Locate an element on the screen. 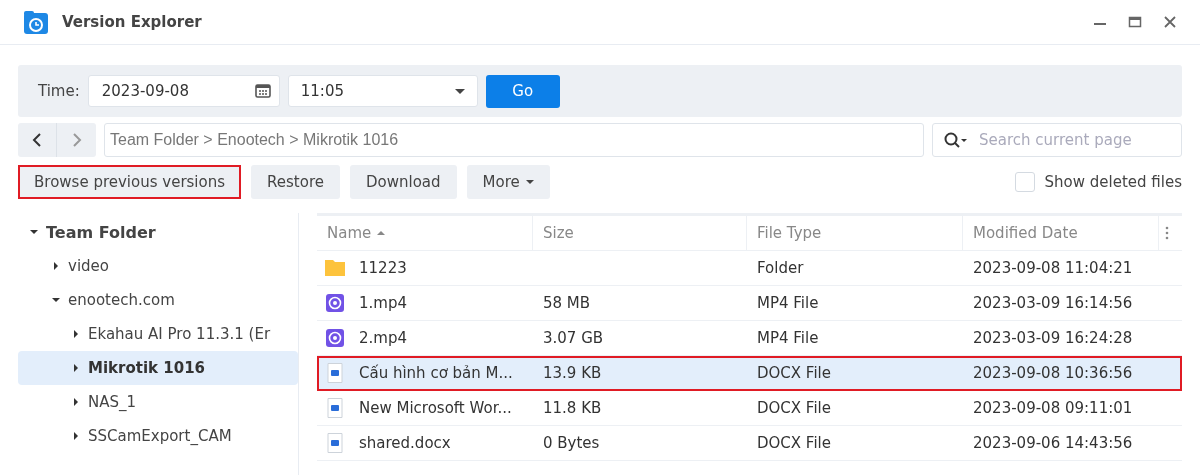 This screenshot has height=476, width=1200. file-size: 0 Bytes is located at coordinates (571, 443).